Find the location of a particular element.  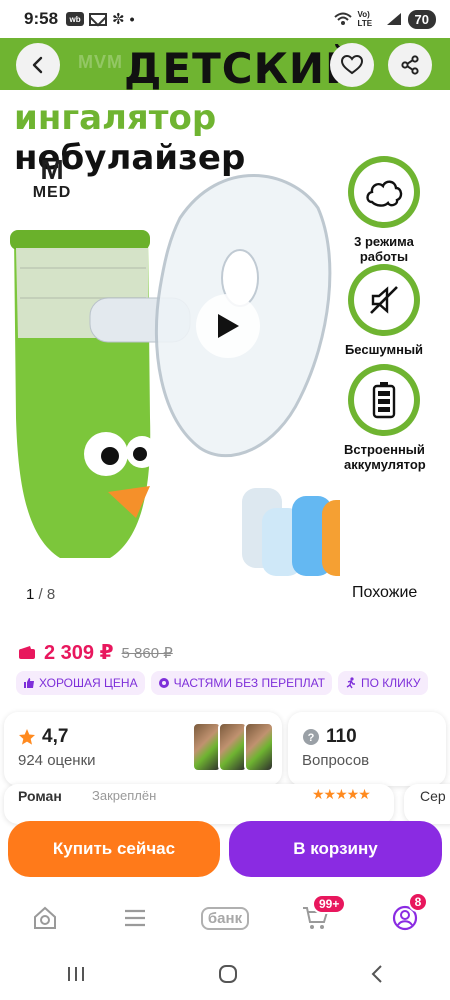

feature-silent-label: Бесшумный is located at coordinates (384, 349).